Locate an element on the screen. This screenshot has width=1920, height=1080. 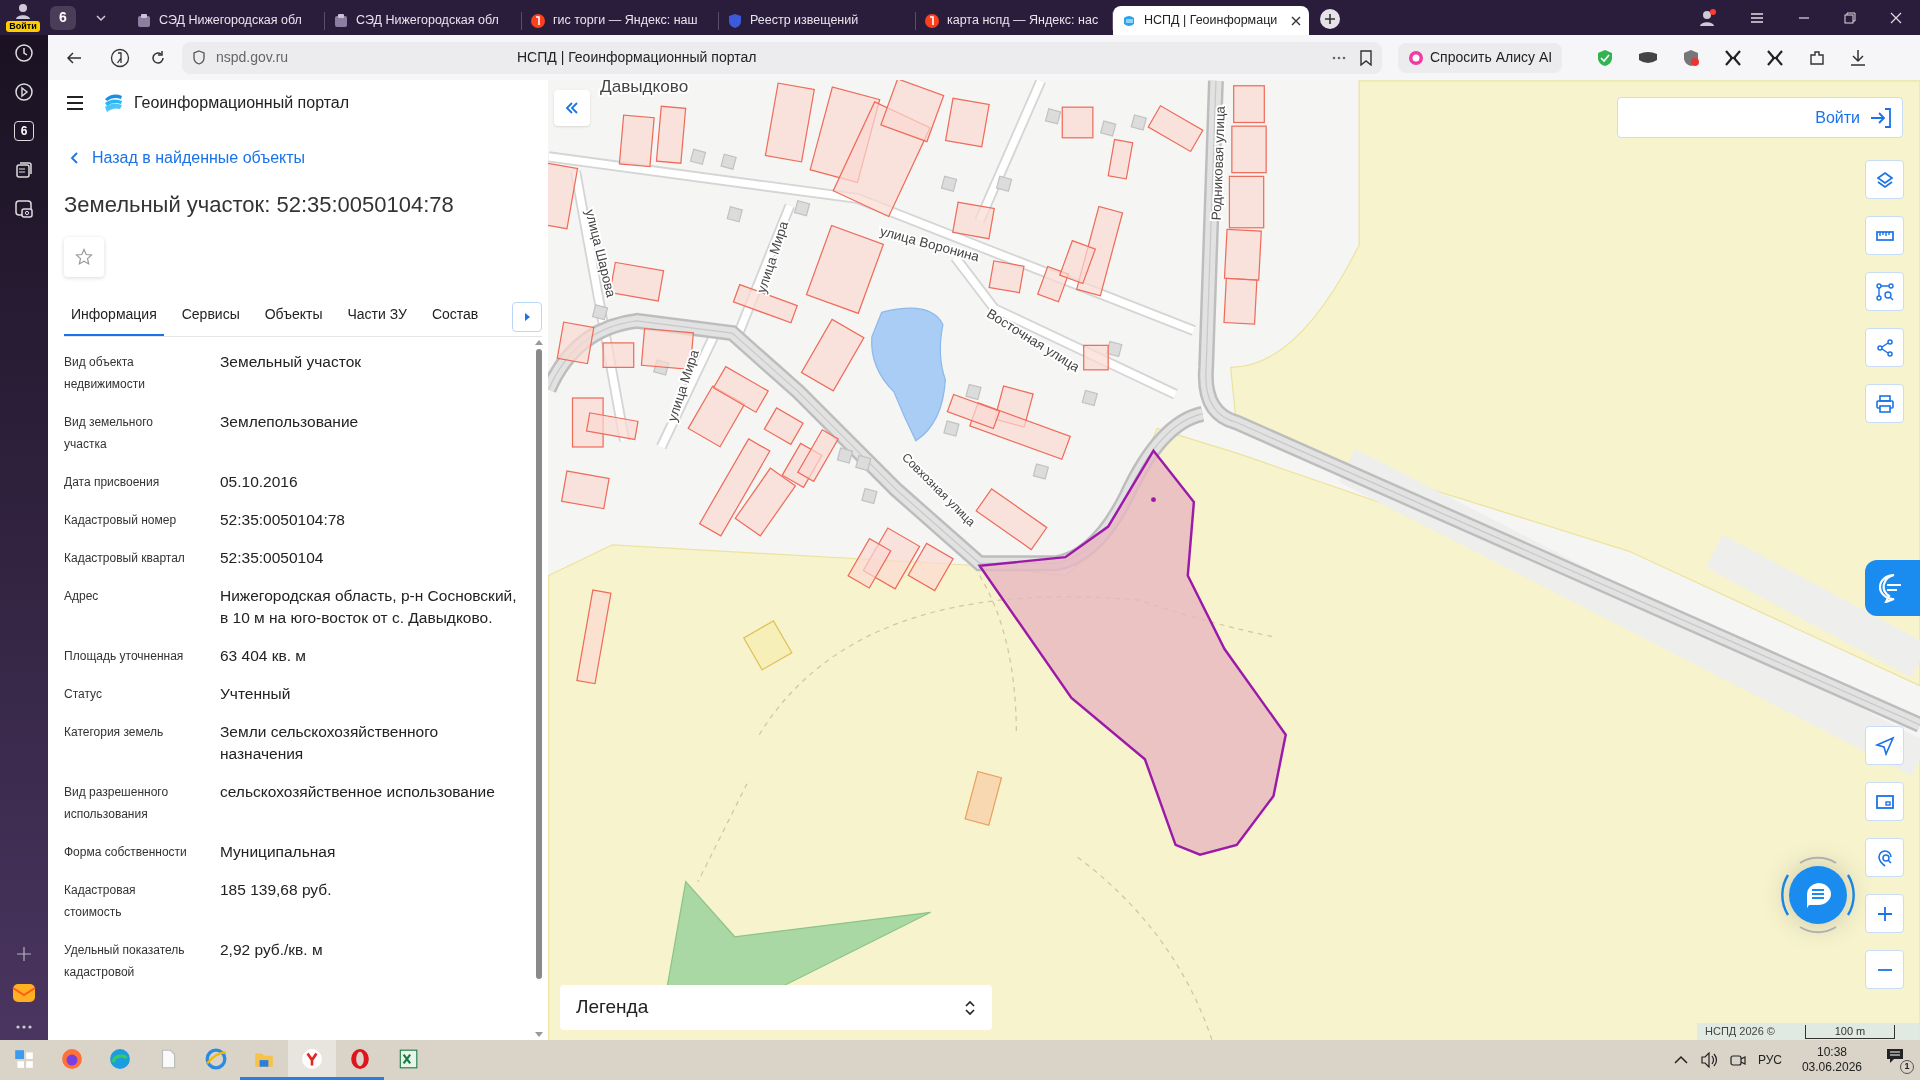
zoom-in-button is located at coordinates (1884, 913).